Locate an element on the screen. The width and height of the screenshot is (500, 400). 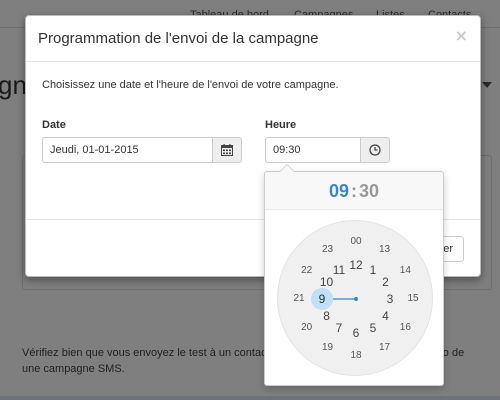
clockpicker-header: 09:30 is located at coordinates (354, 191).